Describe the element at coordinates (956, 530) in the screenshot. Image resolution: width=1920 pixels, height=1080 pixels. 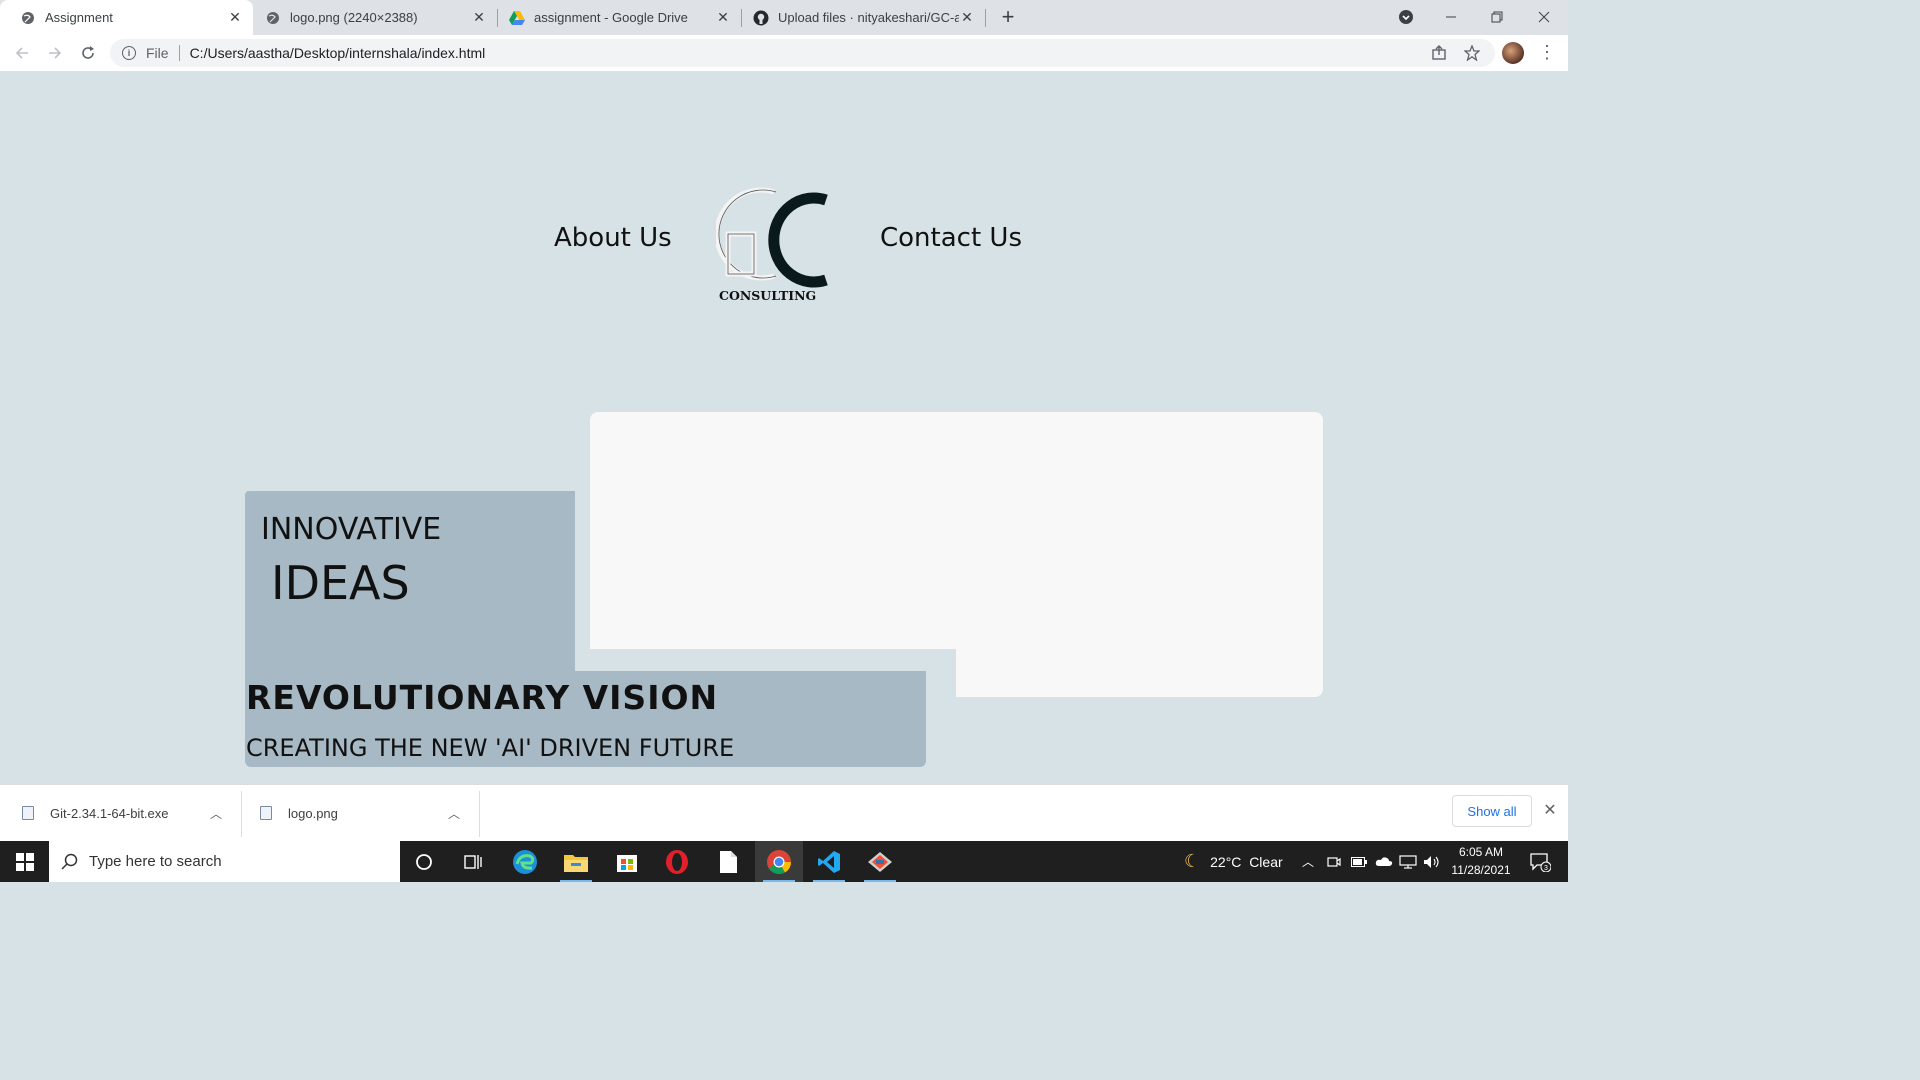
I see `hero-card-top` at that location.